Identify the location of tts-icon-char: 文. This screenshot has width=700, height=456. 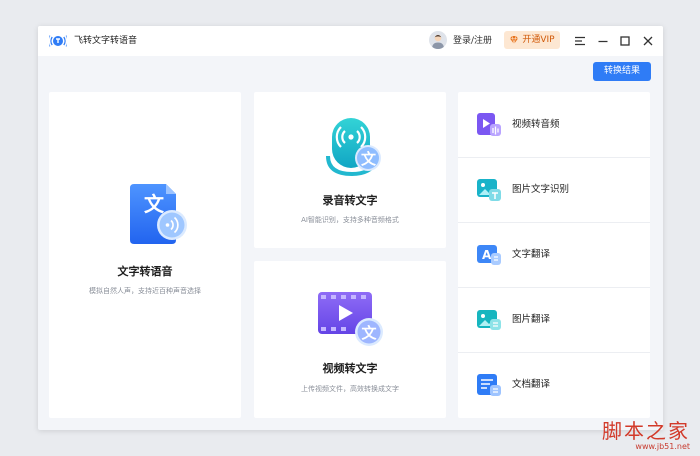
(154, 204).